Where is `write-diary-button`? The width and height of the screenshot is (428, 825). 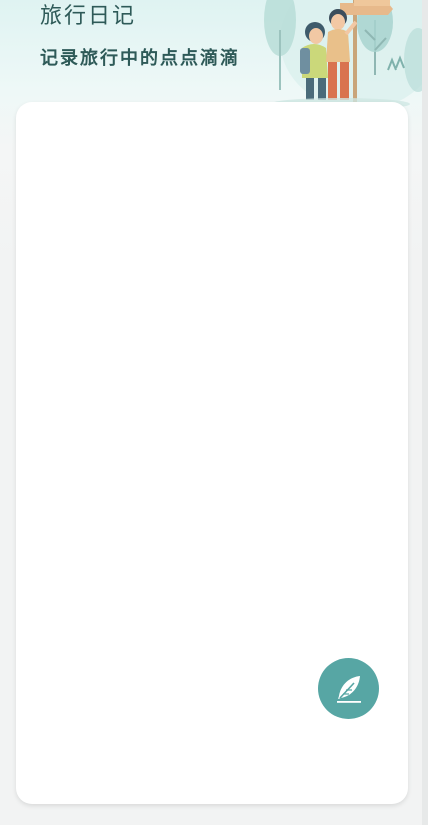
write-diary-button is located at coordinates (348, 688).